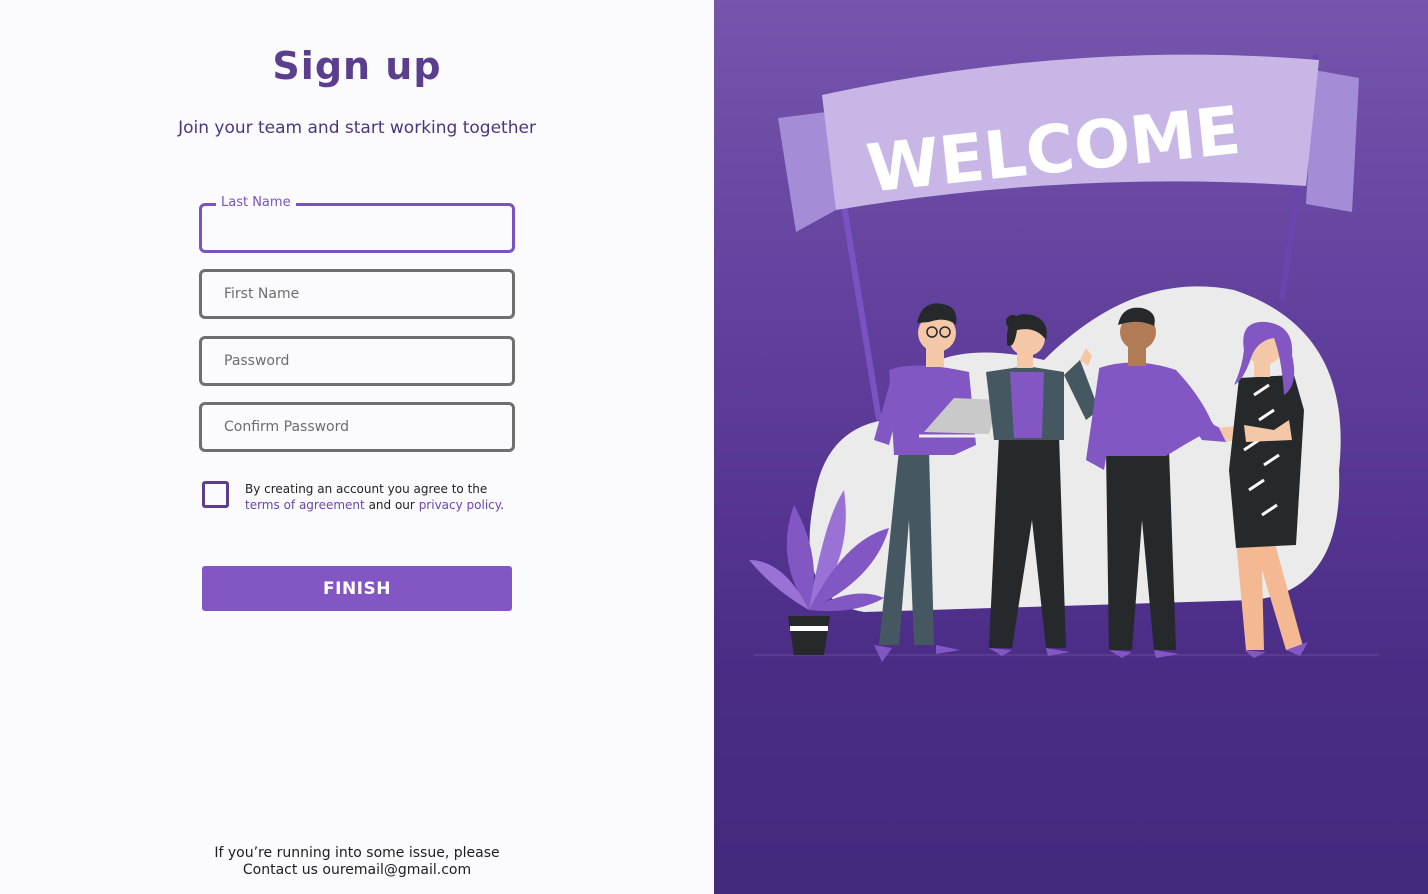  I want to click on confirm-password-field, so click(357, 427).